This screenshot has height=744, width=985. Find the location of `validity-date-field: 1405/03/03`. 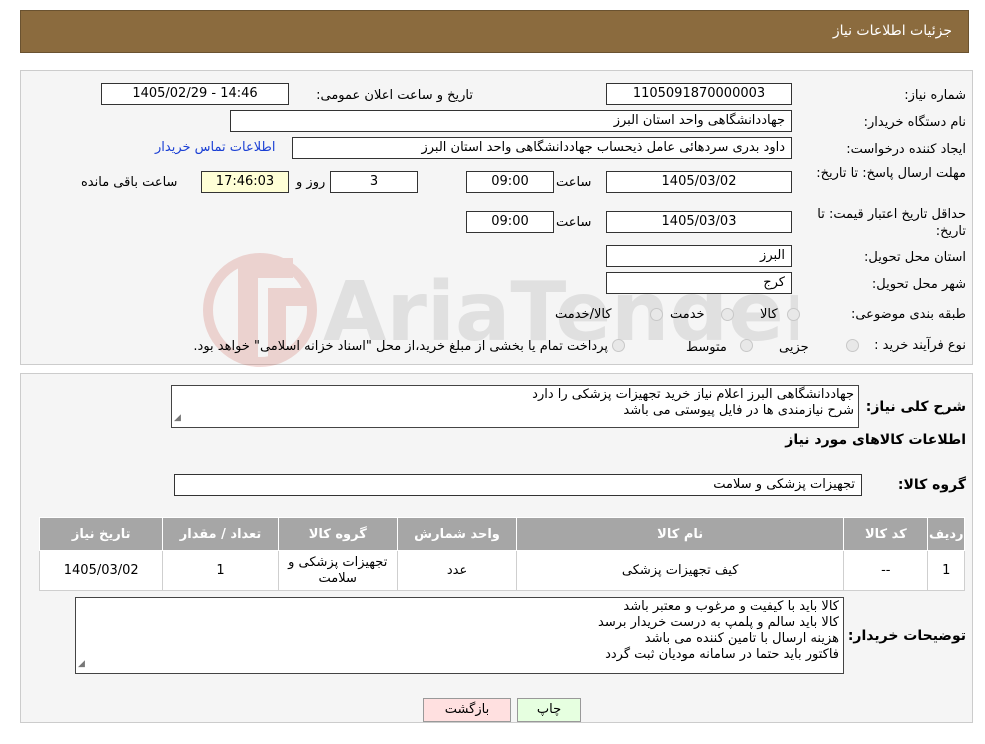

validity-date-field: 1405/03/03 is located at coordinates (699, 222).